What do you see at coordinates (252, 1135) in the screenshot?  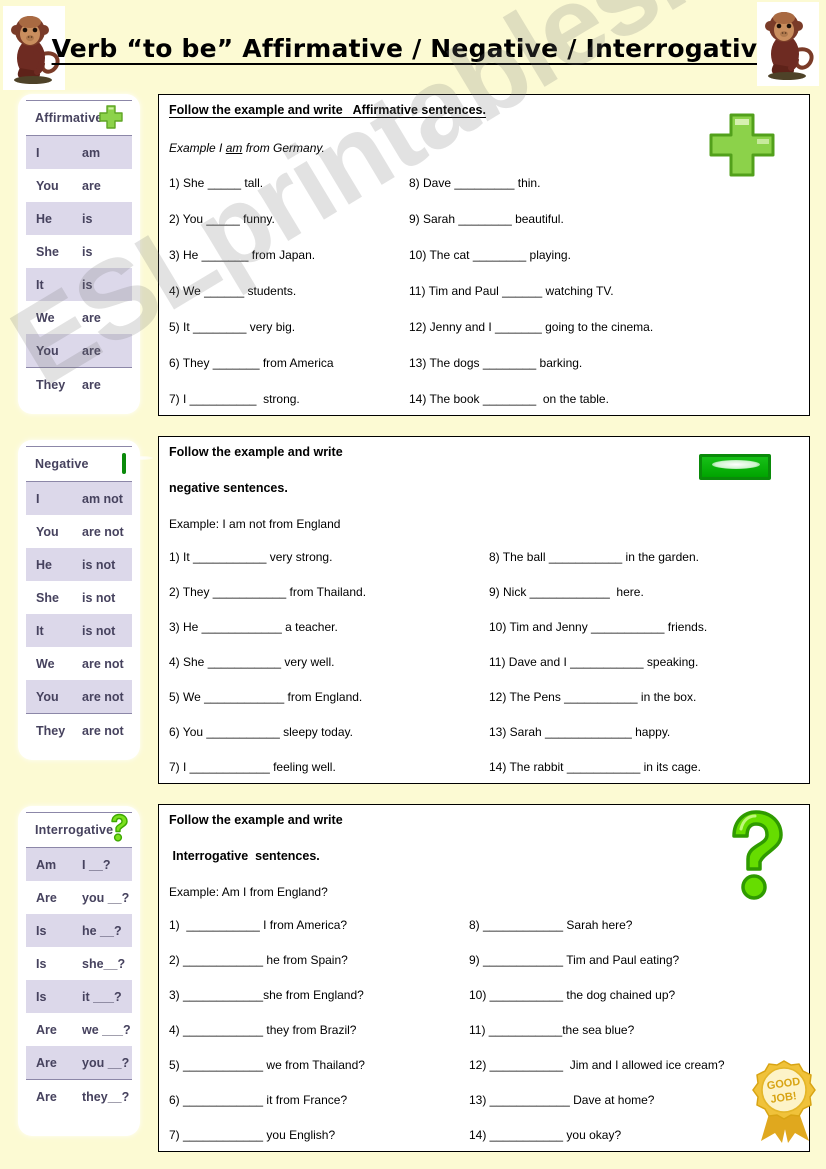 I see `exercise-item: 7) ____________ you English?` at bounding box center [252, 1135].